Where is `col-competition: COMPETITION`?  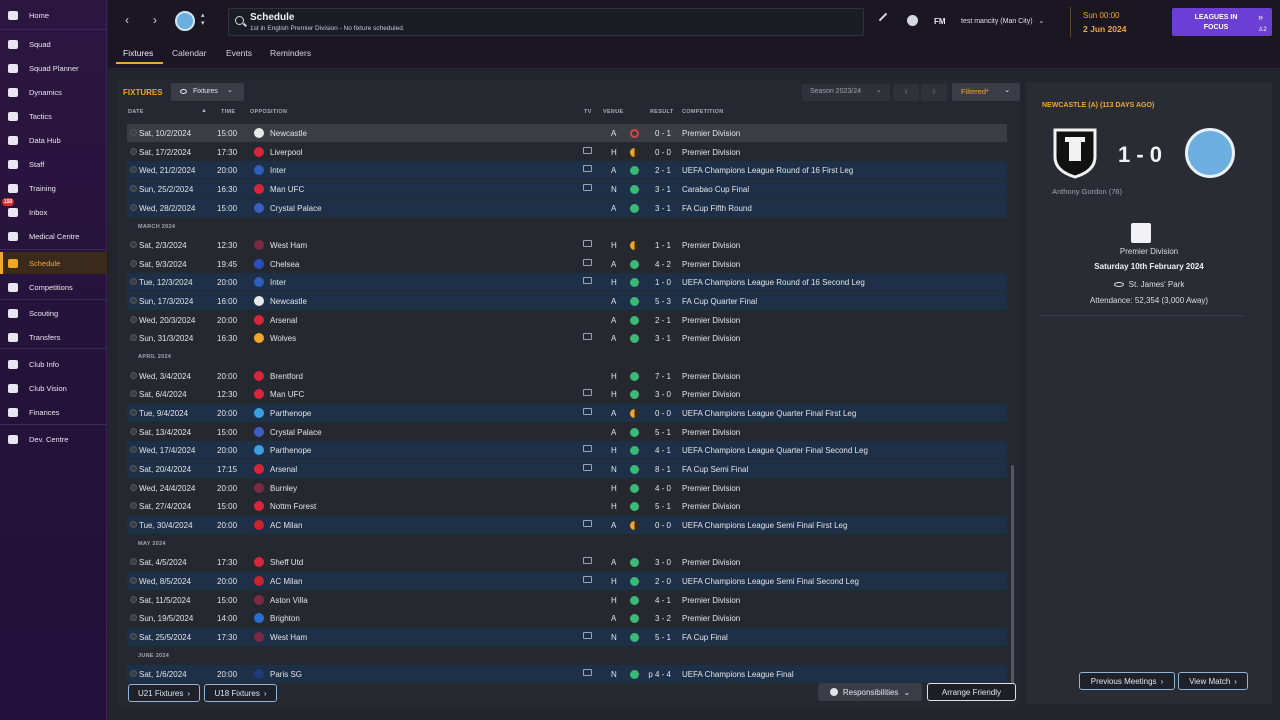 col-competition: COMPETITION is located at coordinates (703, 112).